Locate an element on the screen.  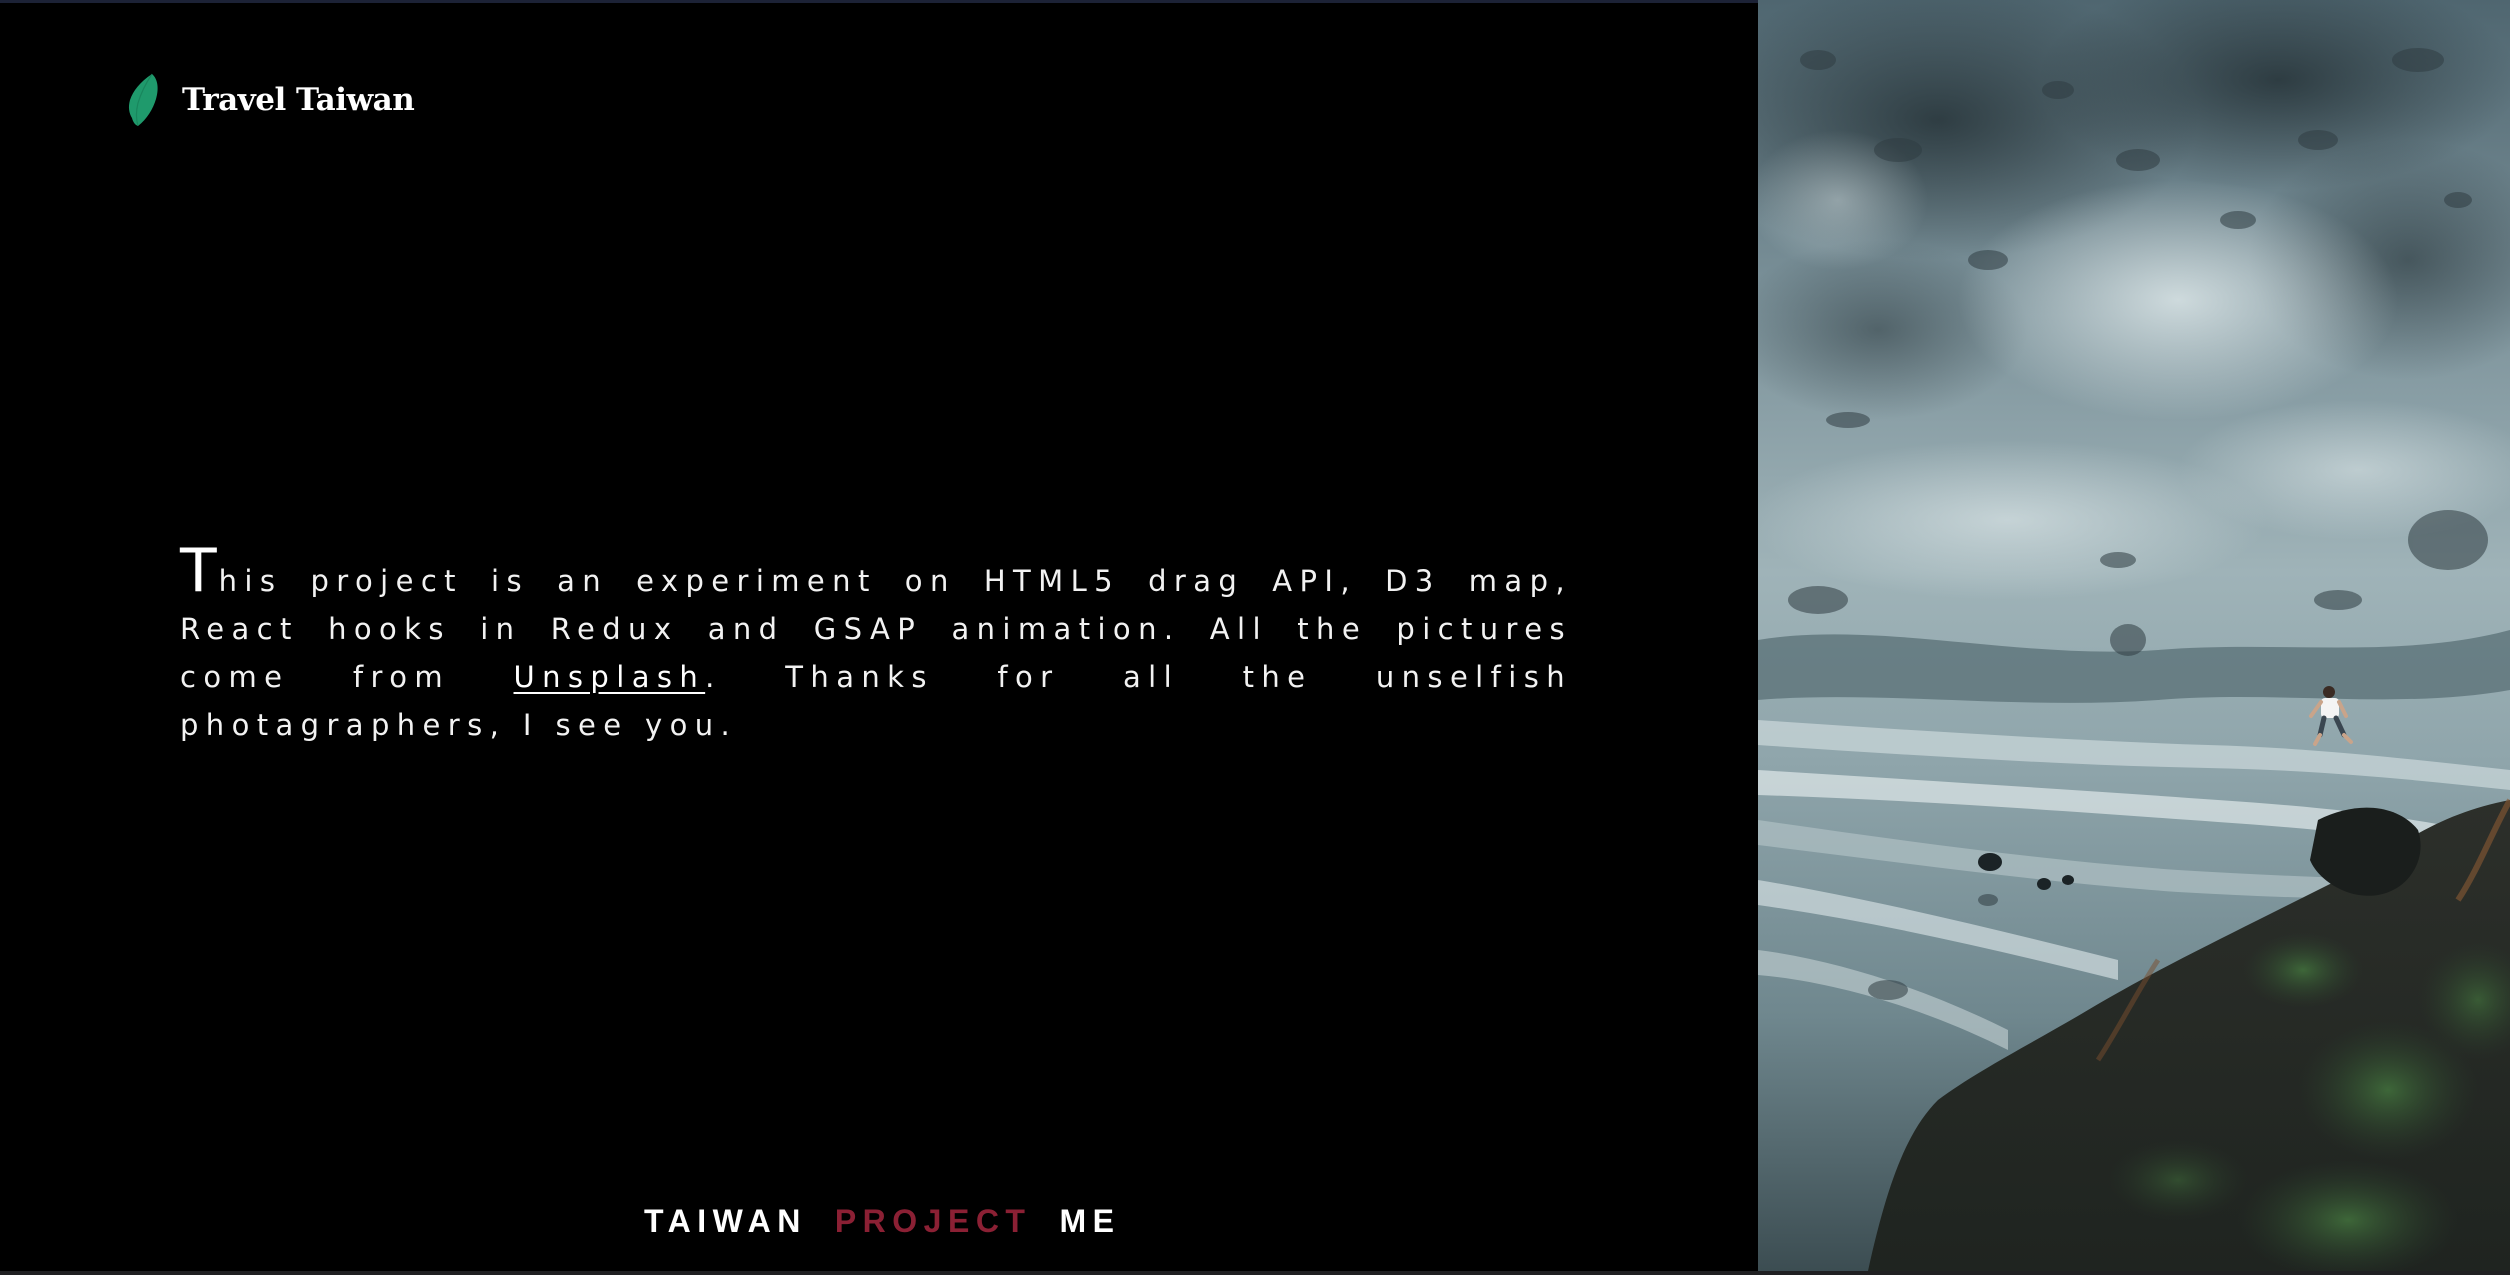
taiwan-island-icon is located at coordinates (143, 100).